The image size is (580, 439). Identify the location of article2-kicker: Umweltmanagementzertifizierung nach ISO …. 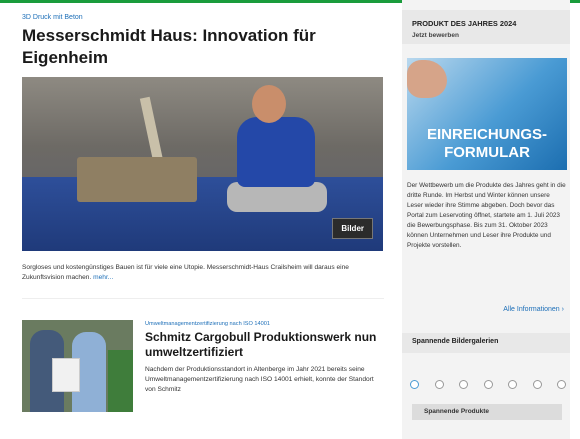
(207, 324).